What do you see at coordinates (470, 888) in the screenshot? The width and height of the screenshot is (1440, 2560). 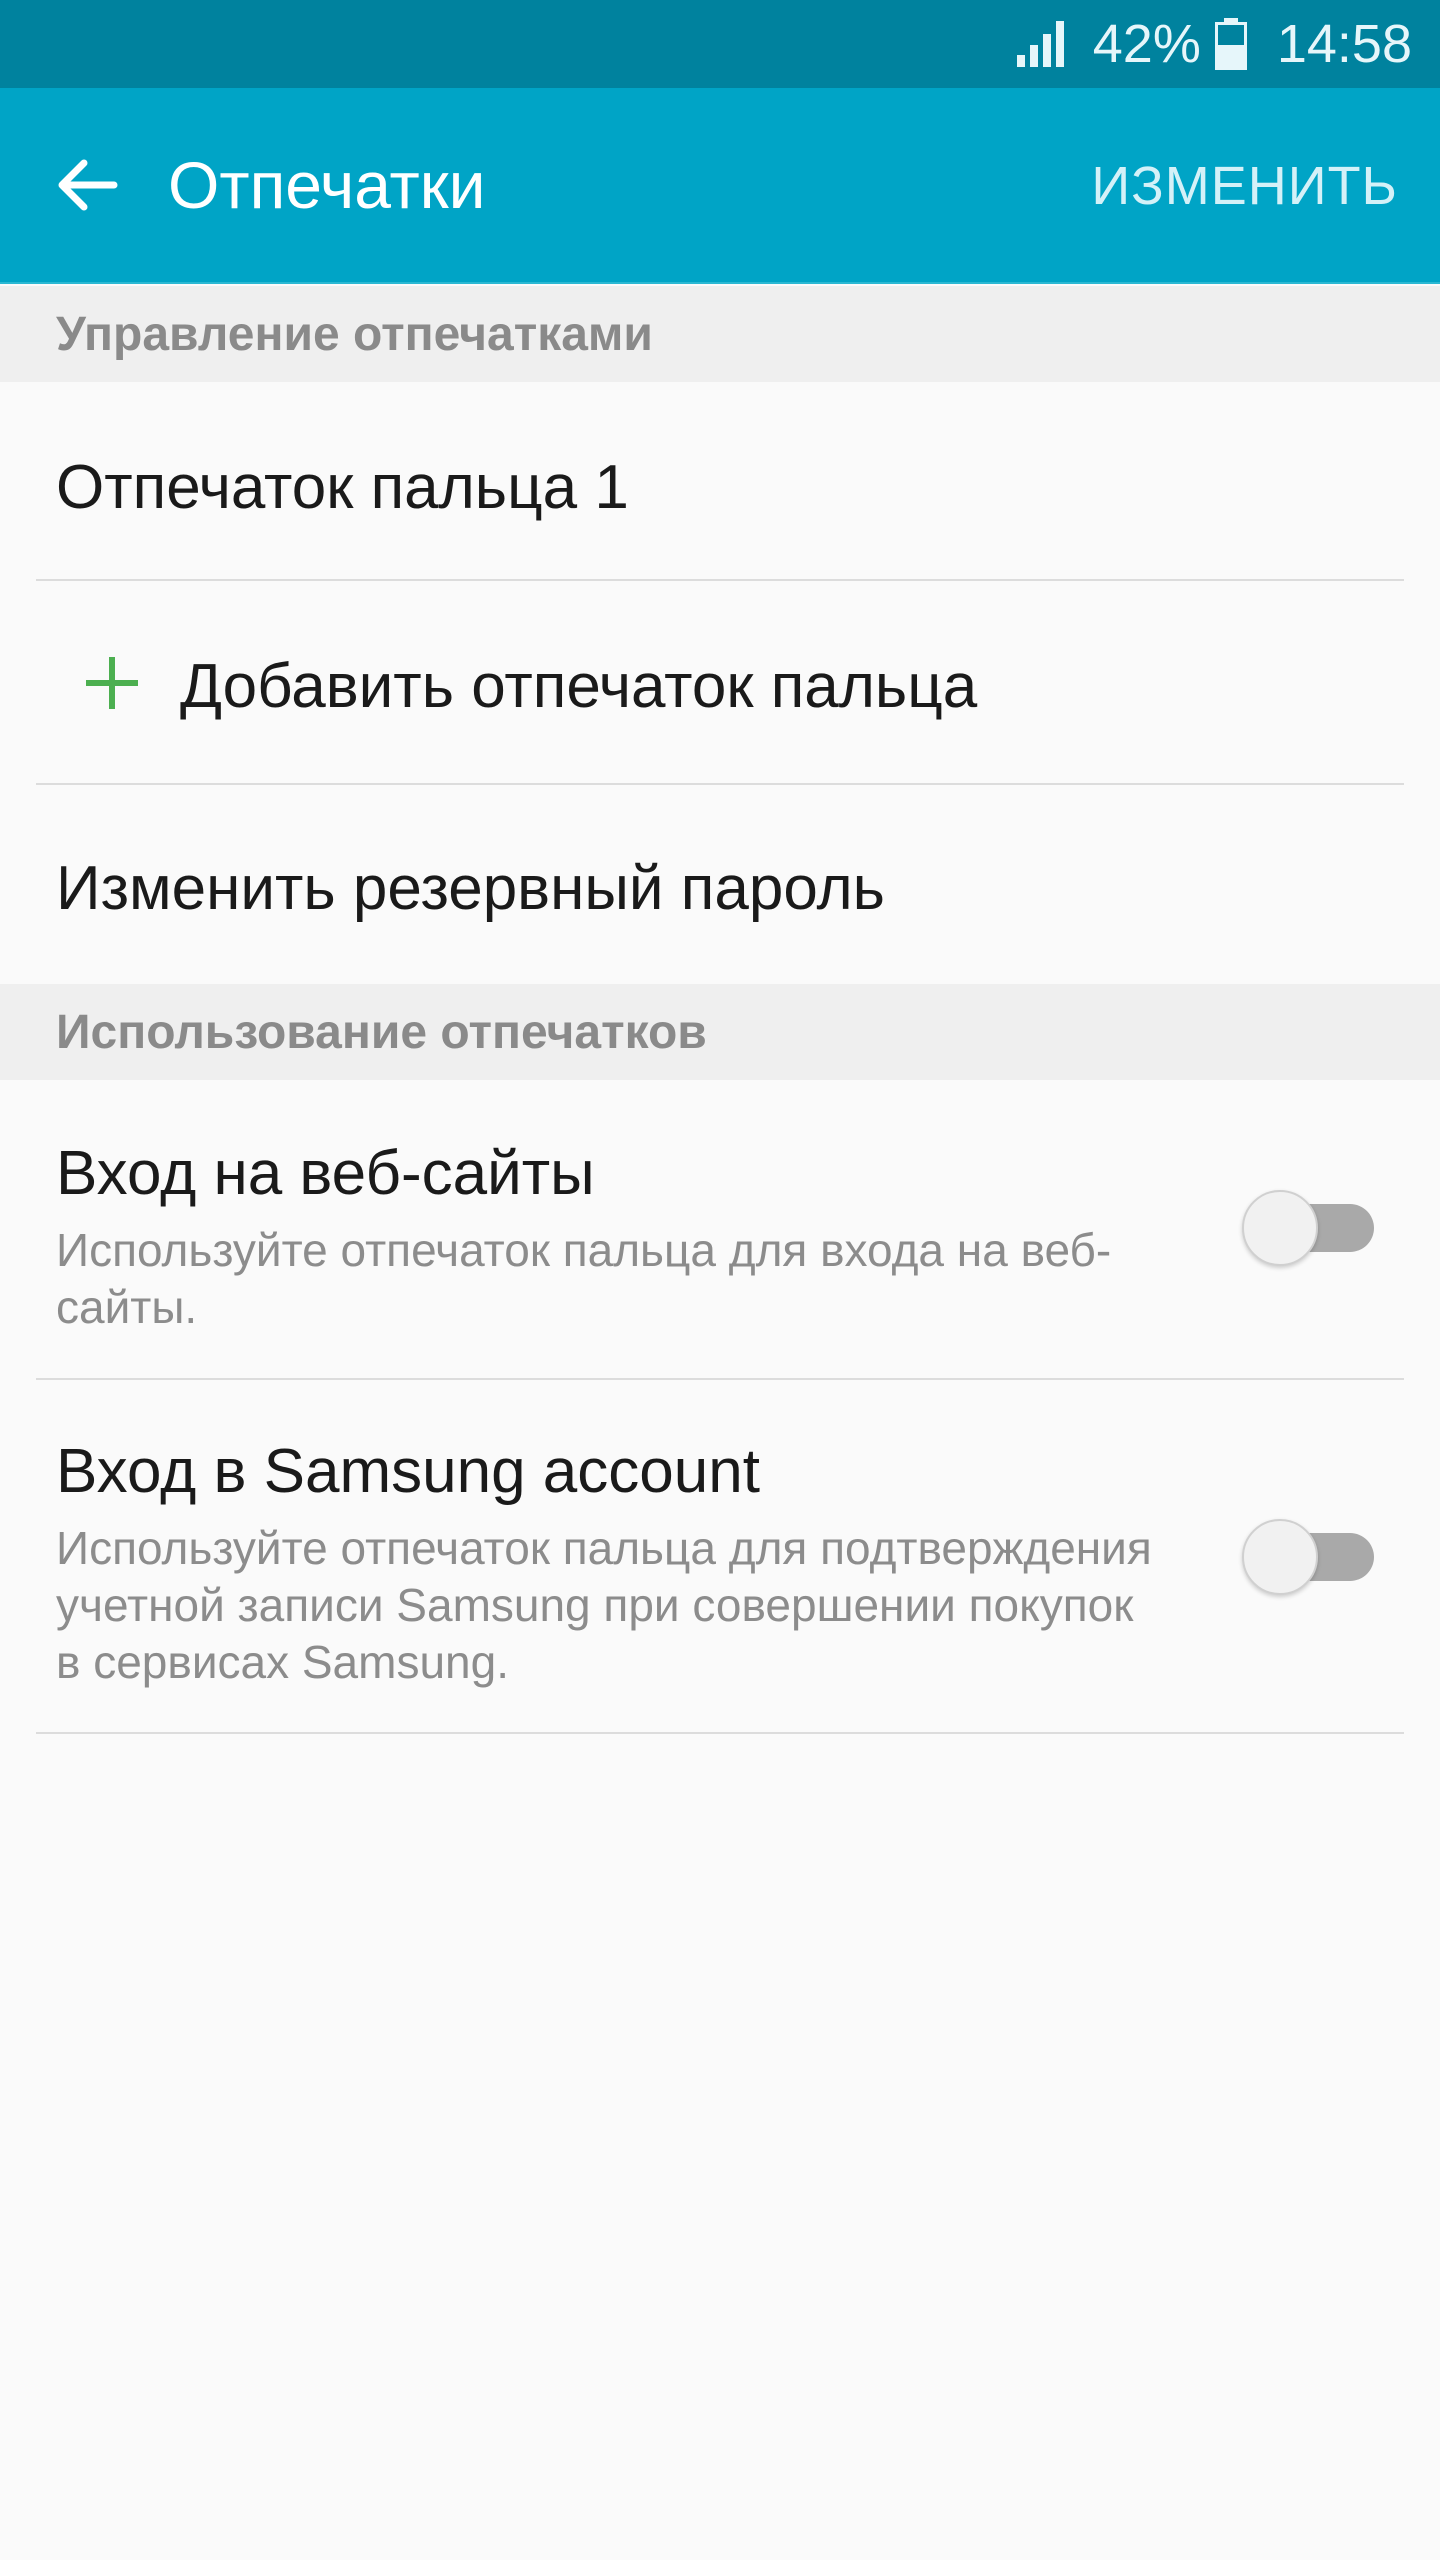 I see `change-backup-password-label: Изменить резервный пароль` at bounding box center [470, 888].